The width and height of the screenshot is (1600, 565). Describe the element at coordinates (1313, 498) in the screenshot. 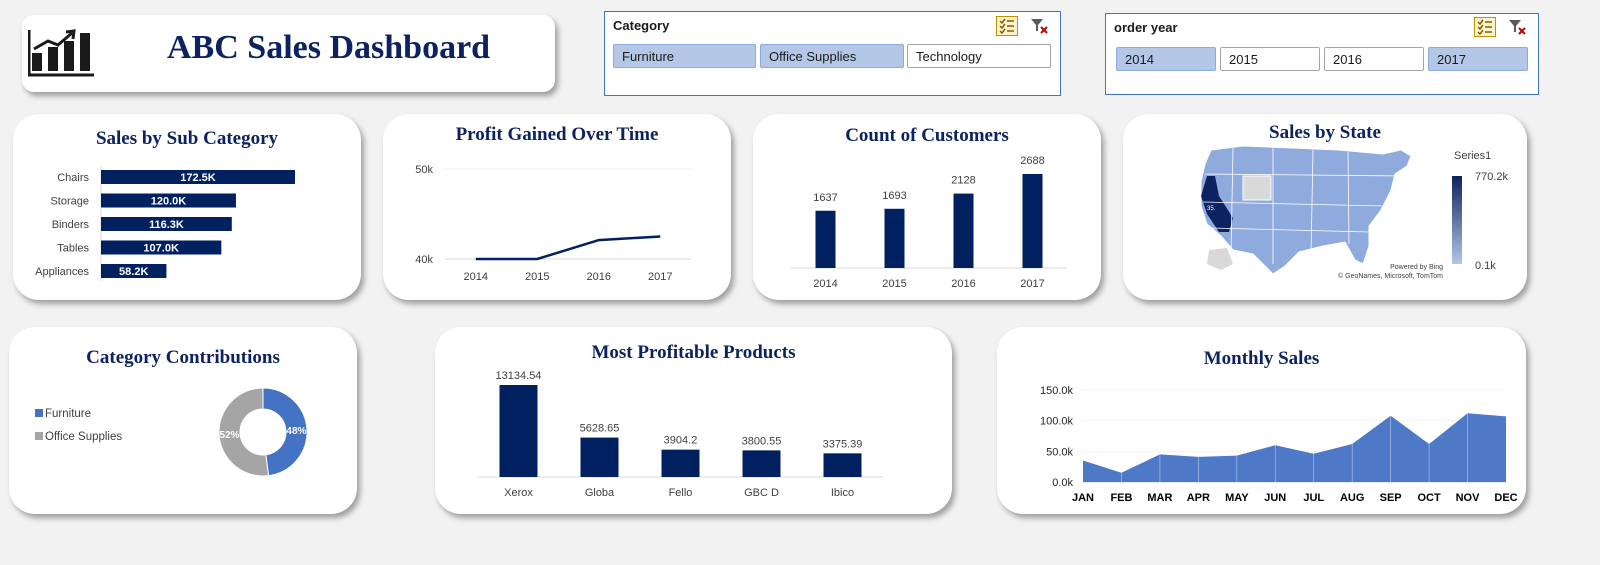

I see `x-tick-label: JUL` at that location.